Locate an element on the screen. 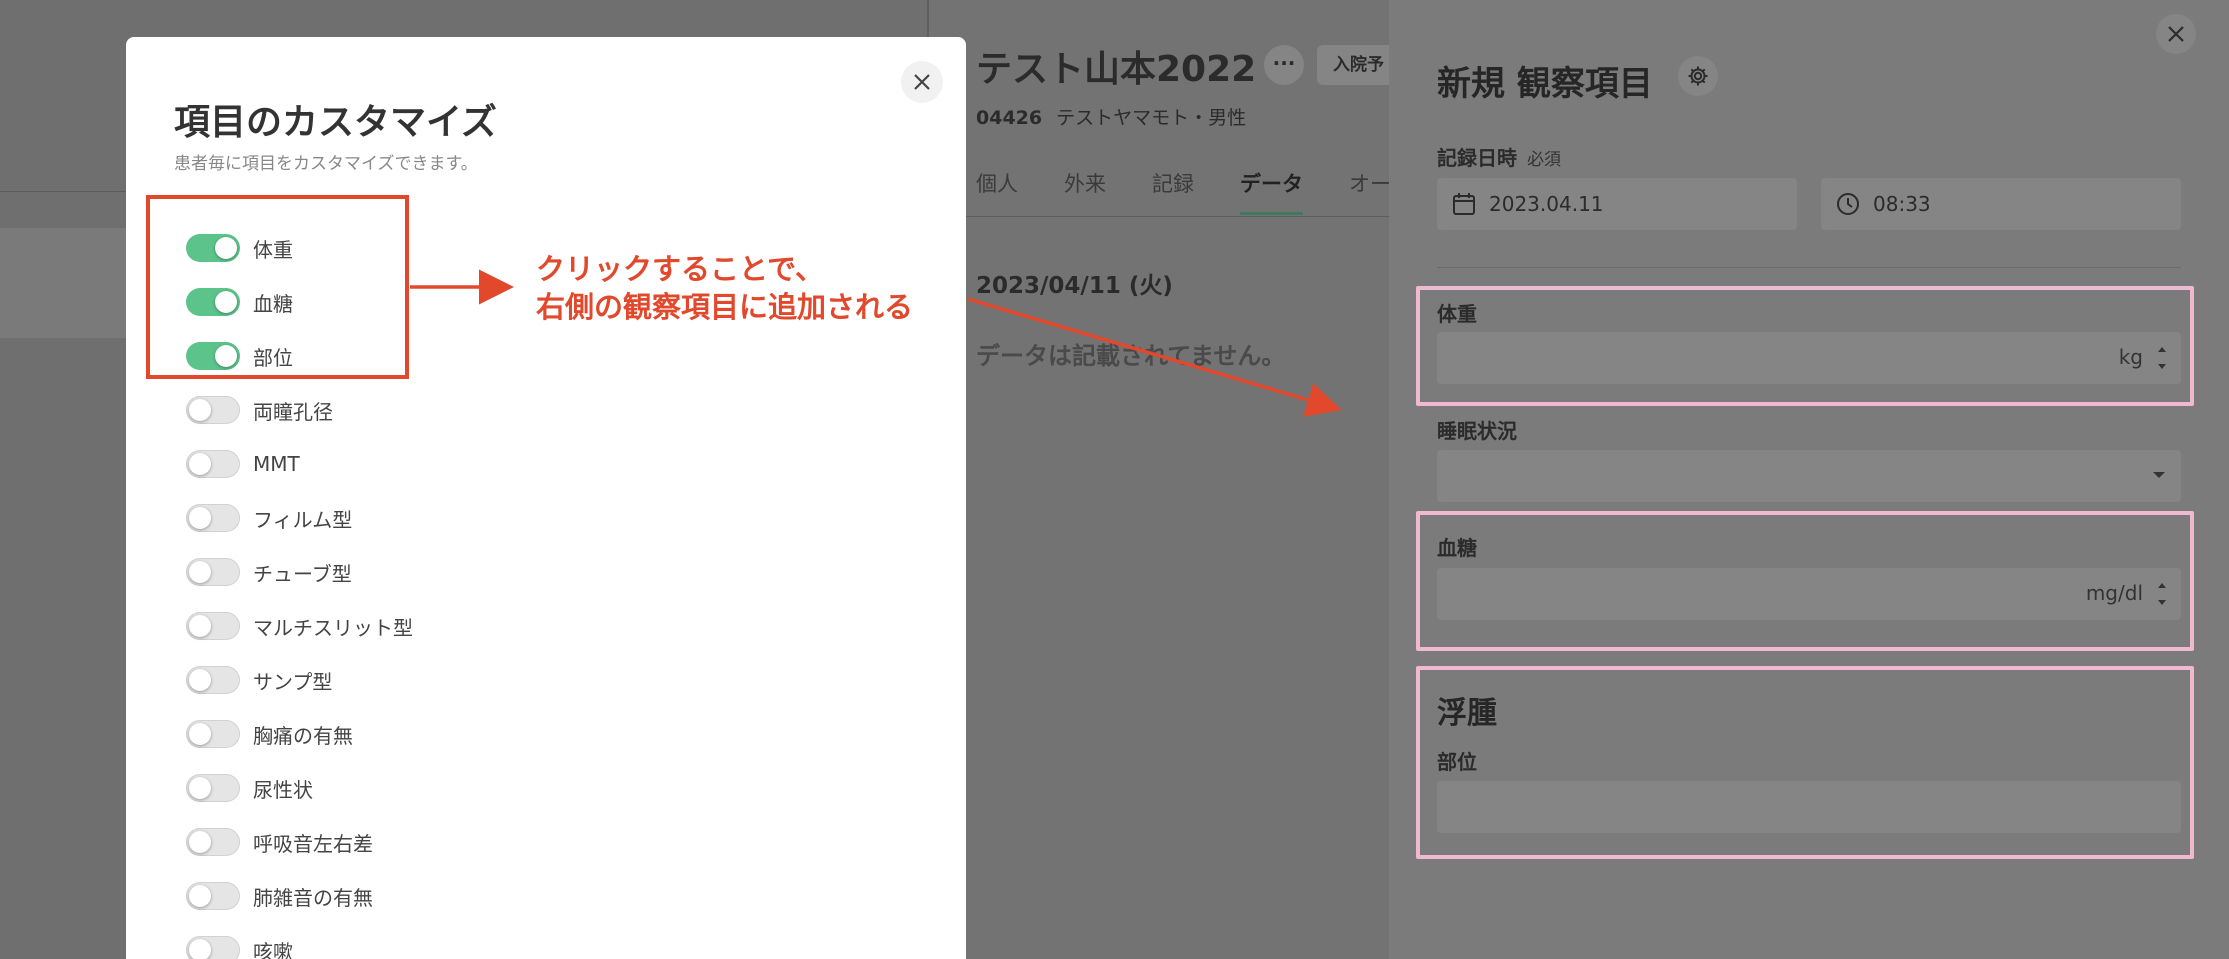 Image resolution: width=2229 pixels, height=959 pixels. annotation-arrows is located at coordinates (876, 343).